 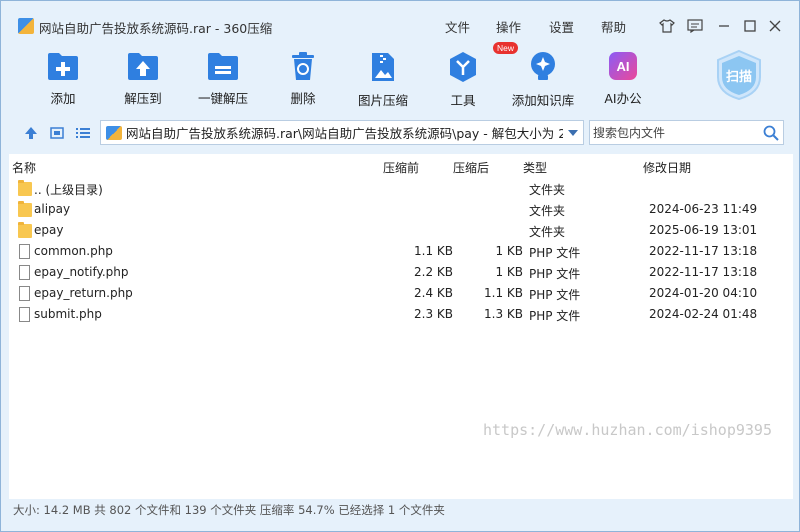 I want to click on add-icon, so click(x=63, y=66).